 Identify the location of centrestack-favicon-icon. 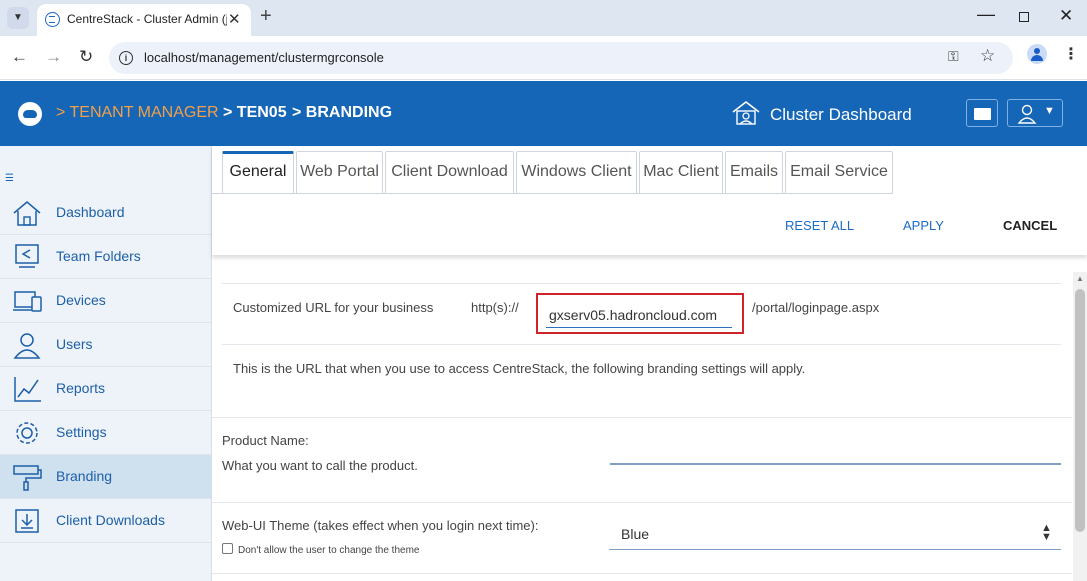
(52, 19).